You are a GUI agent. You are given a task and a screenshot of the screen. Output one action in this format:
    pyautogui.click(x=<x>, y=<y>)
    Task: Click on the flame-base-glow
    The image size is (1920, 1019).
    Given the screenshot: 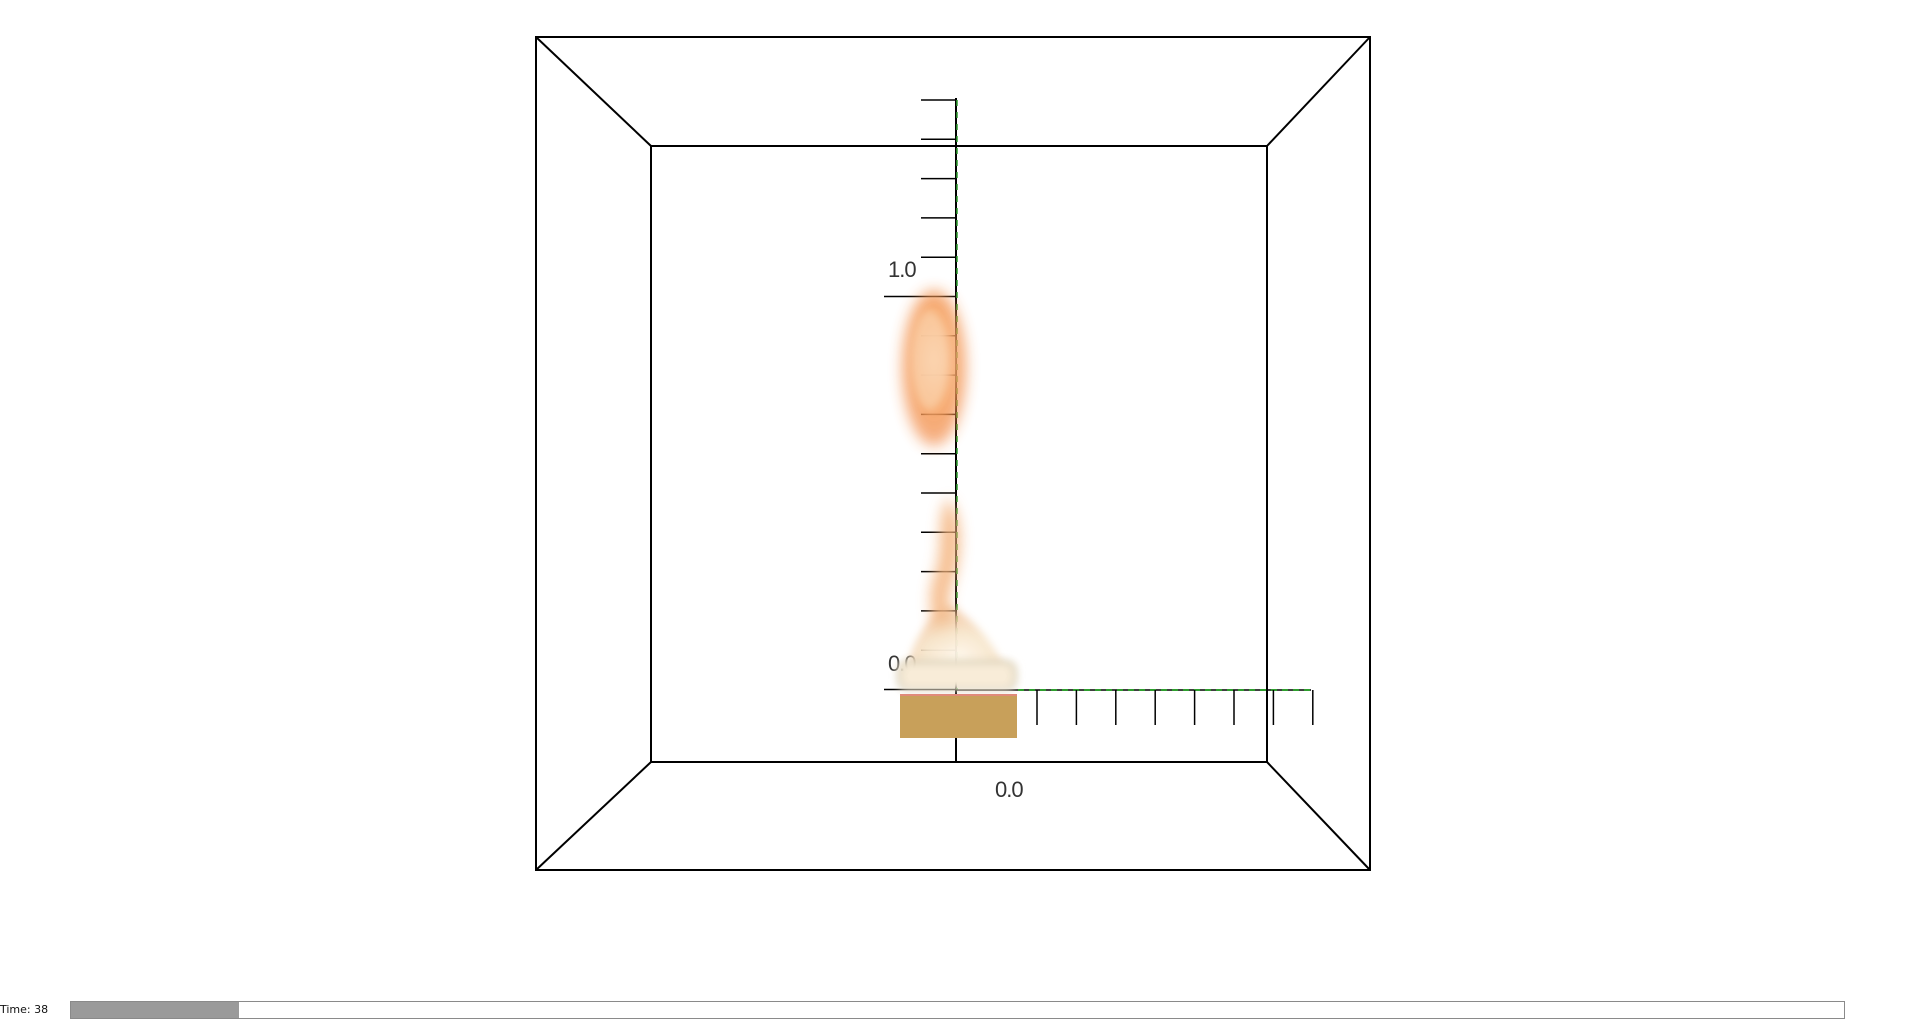 What is the action you would take?
    pyautogui.click(x=957, y=675)
    